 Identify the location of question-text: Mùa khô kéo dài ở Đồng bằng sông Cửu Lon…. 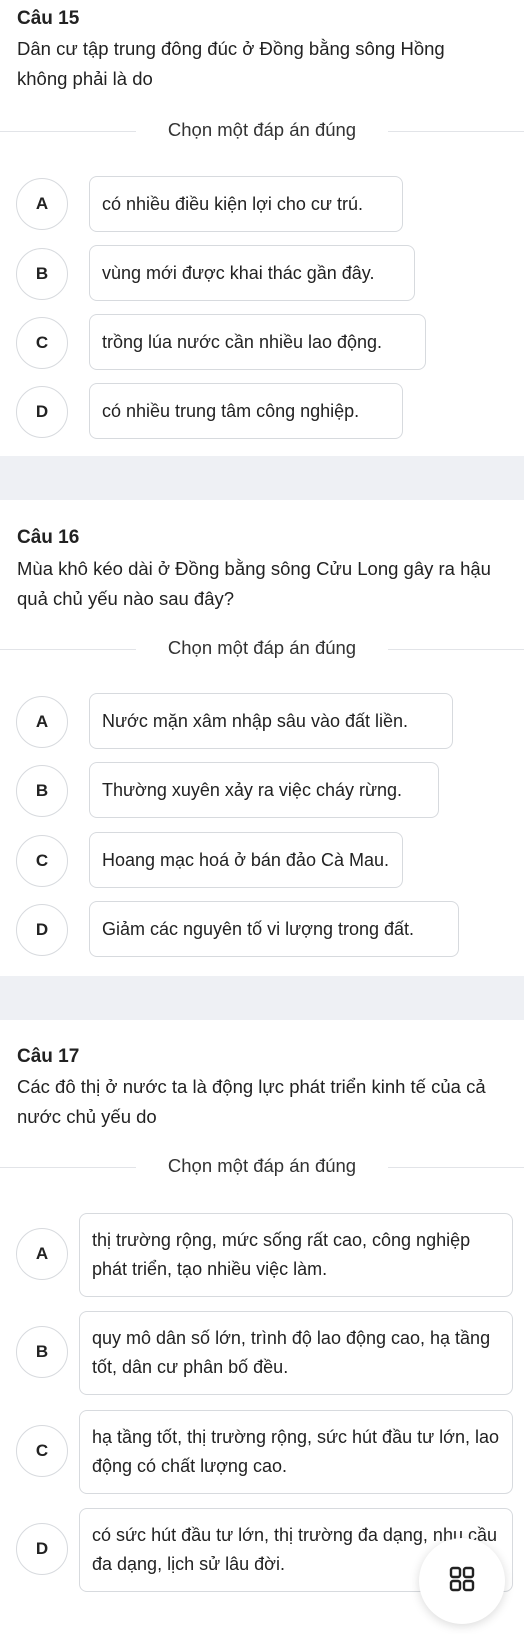
(254, 583).